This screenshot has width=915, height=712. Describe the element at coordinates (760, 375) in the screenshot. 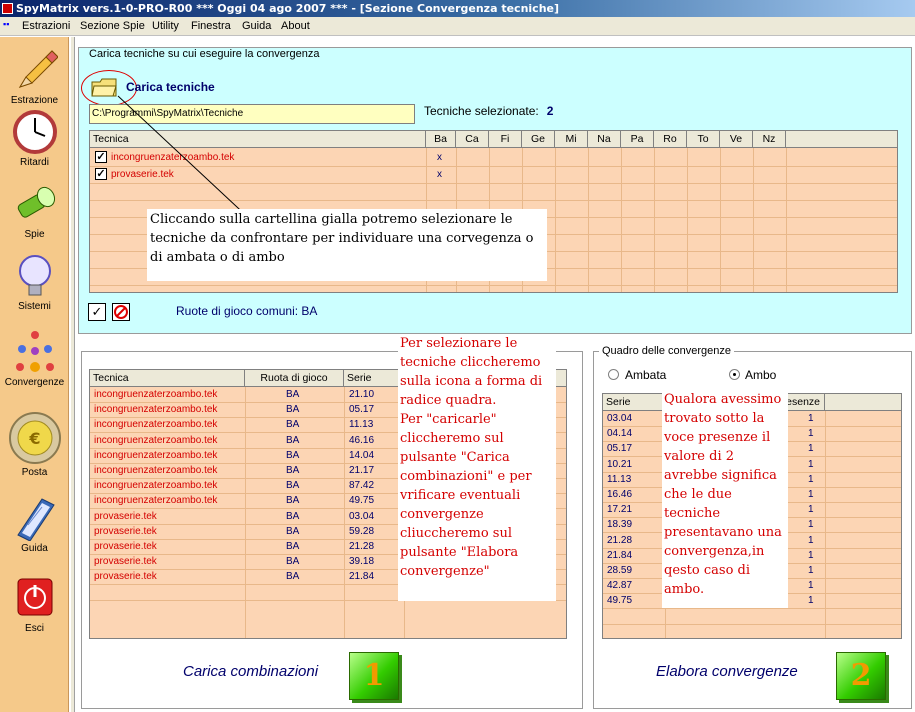

I see `radio-ambo-label: Ambo` at that location.